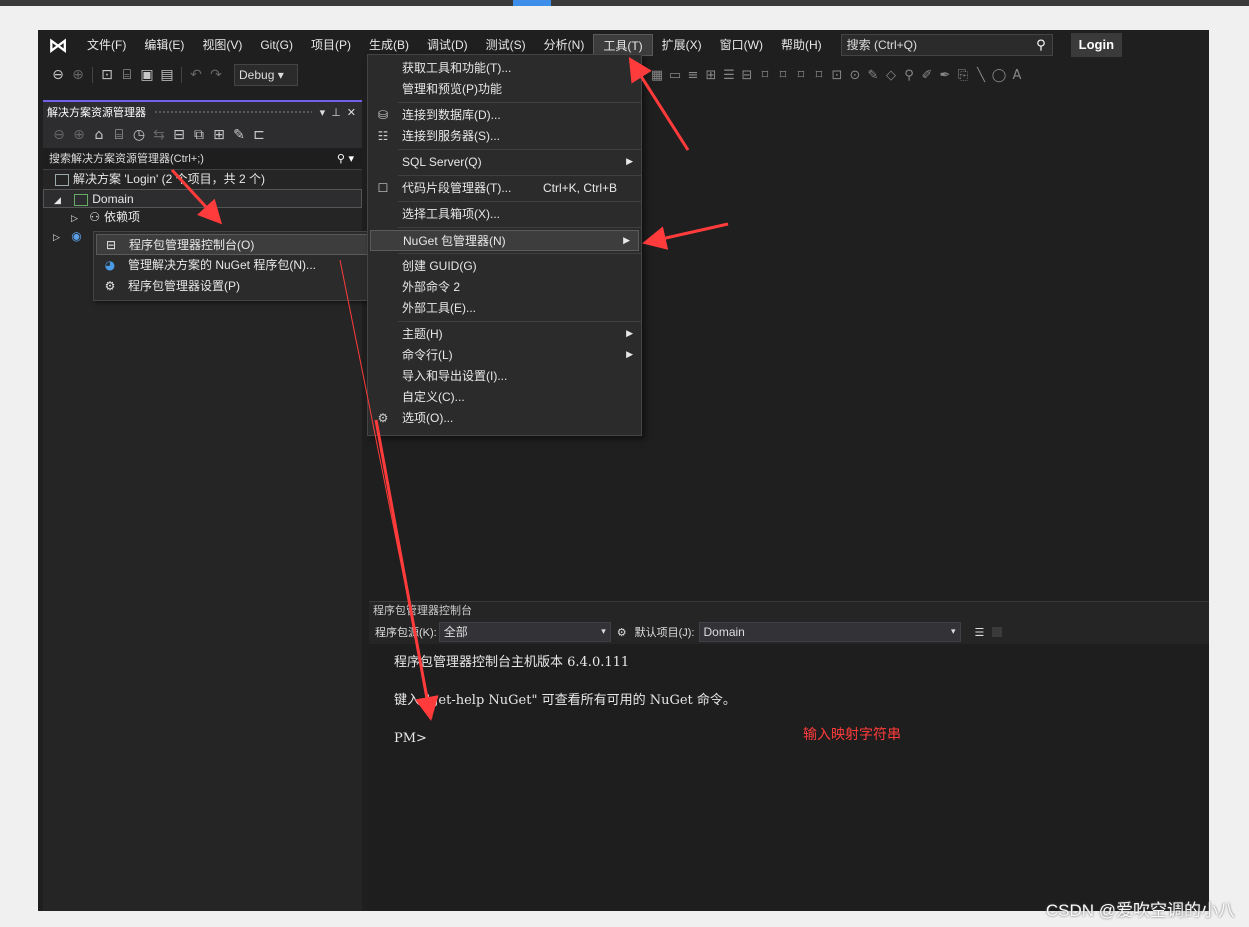 This screenshot has height=927, width=1249. Describe the element at coordinates (519, 149) in the screenshot. I see `menu-separator` at that location.